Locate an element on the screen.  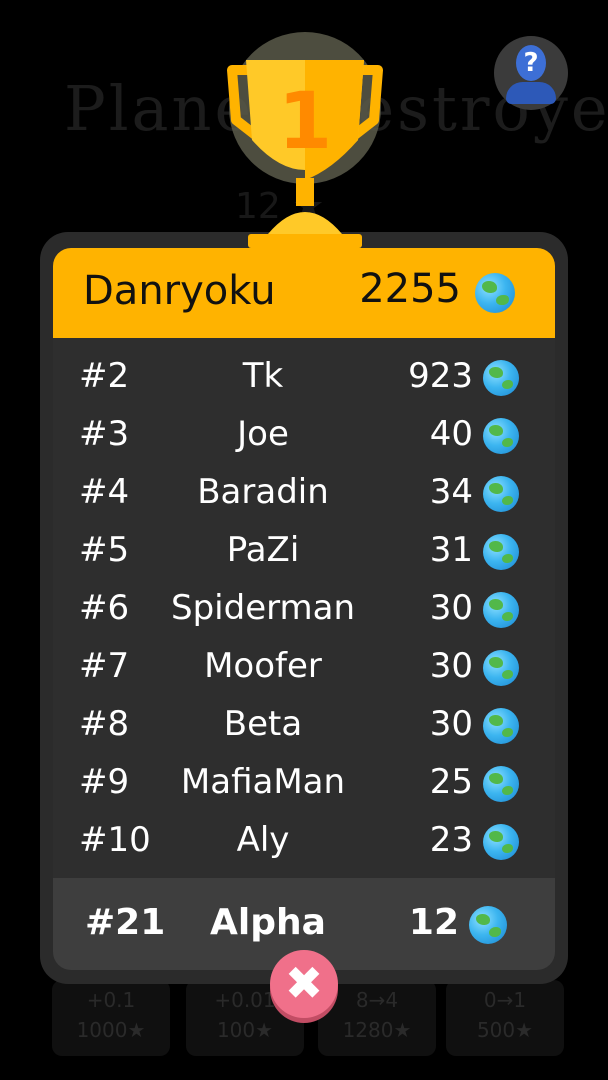
trophy-icon: 1 is located at coordinates (305, 140).